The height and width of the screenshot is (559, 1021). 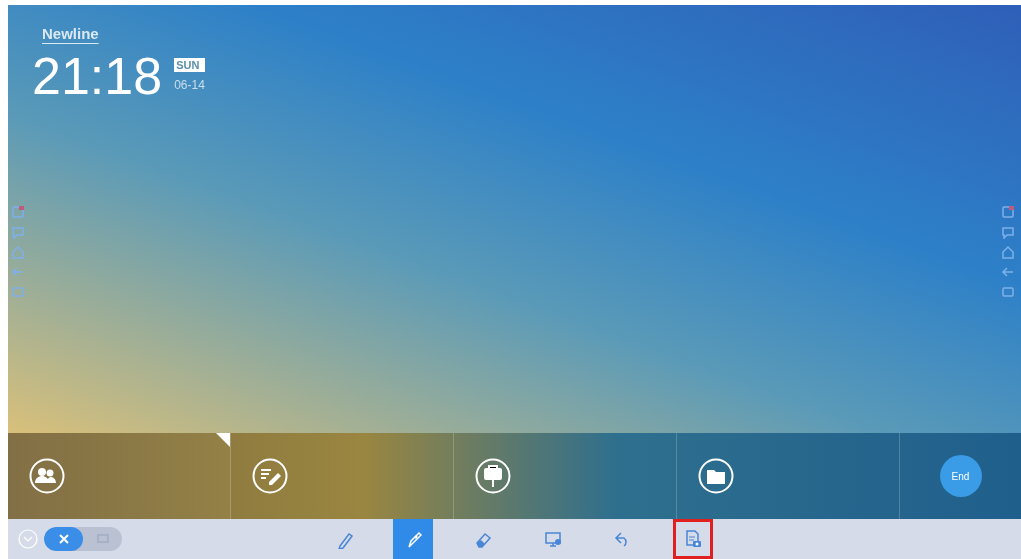 I want to click on cross-icon, so click(x=63, y=539).